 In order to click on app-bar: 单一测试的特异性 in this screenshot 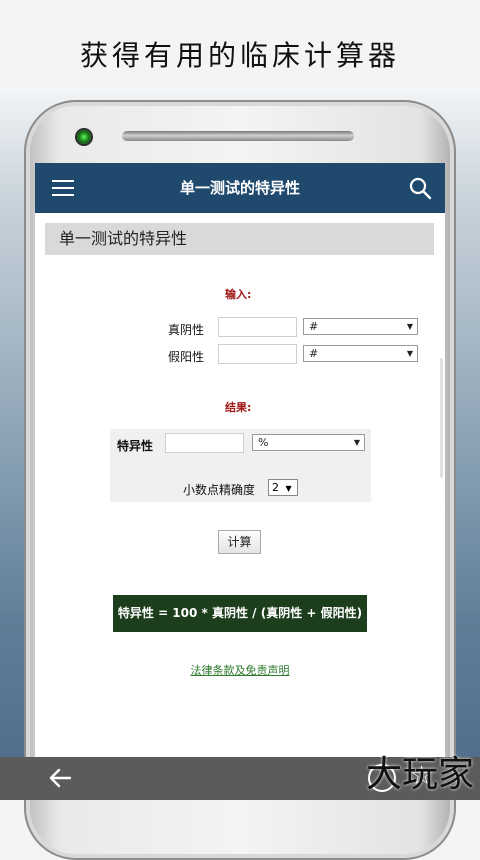, I will do `click(240, 188)`.